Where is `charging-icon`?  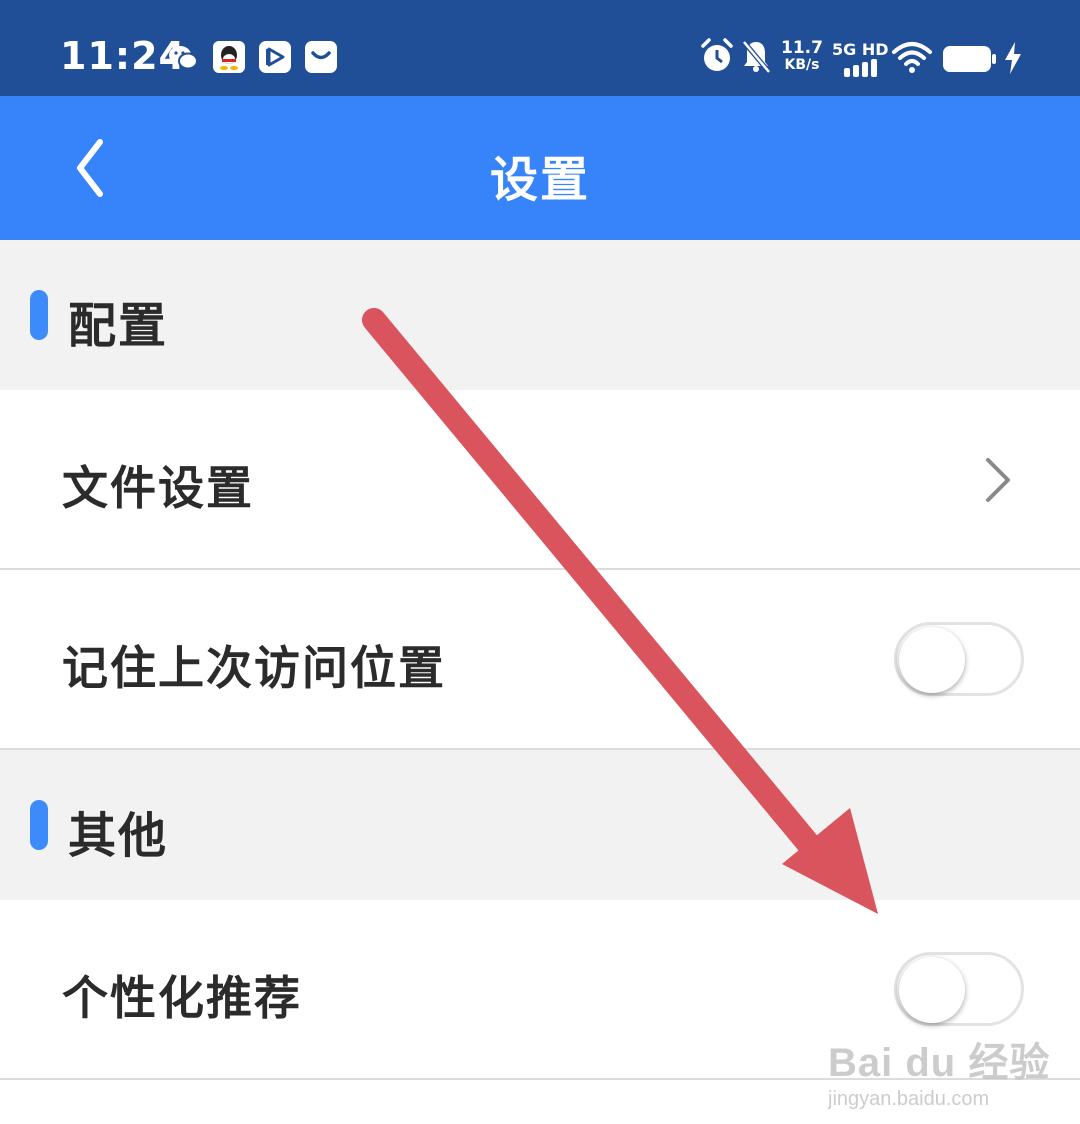
charging-icon is located at coordinates (1013, 62).